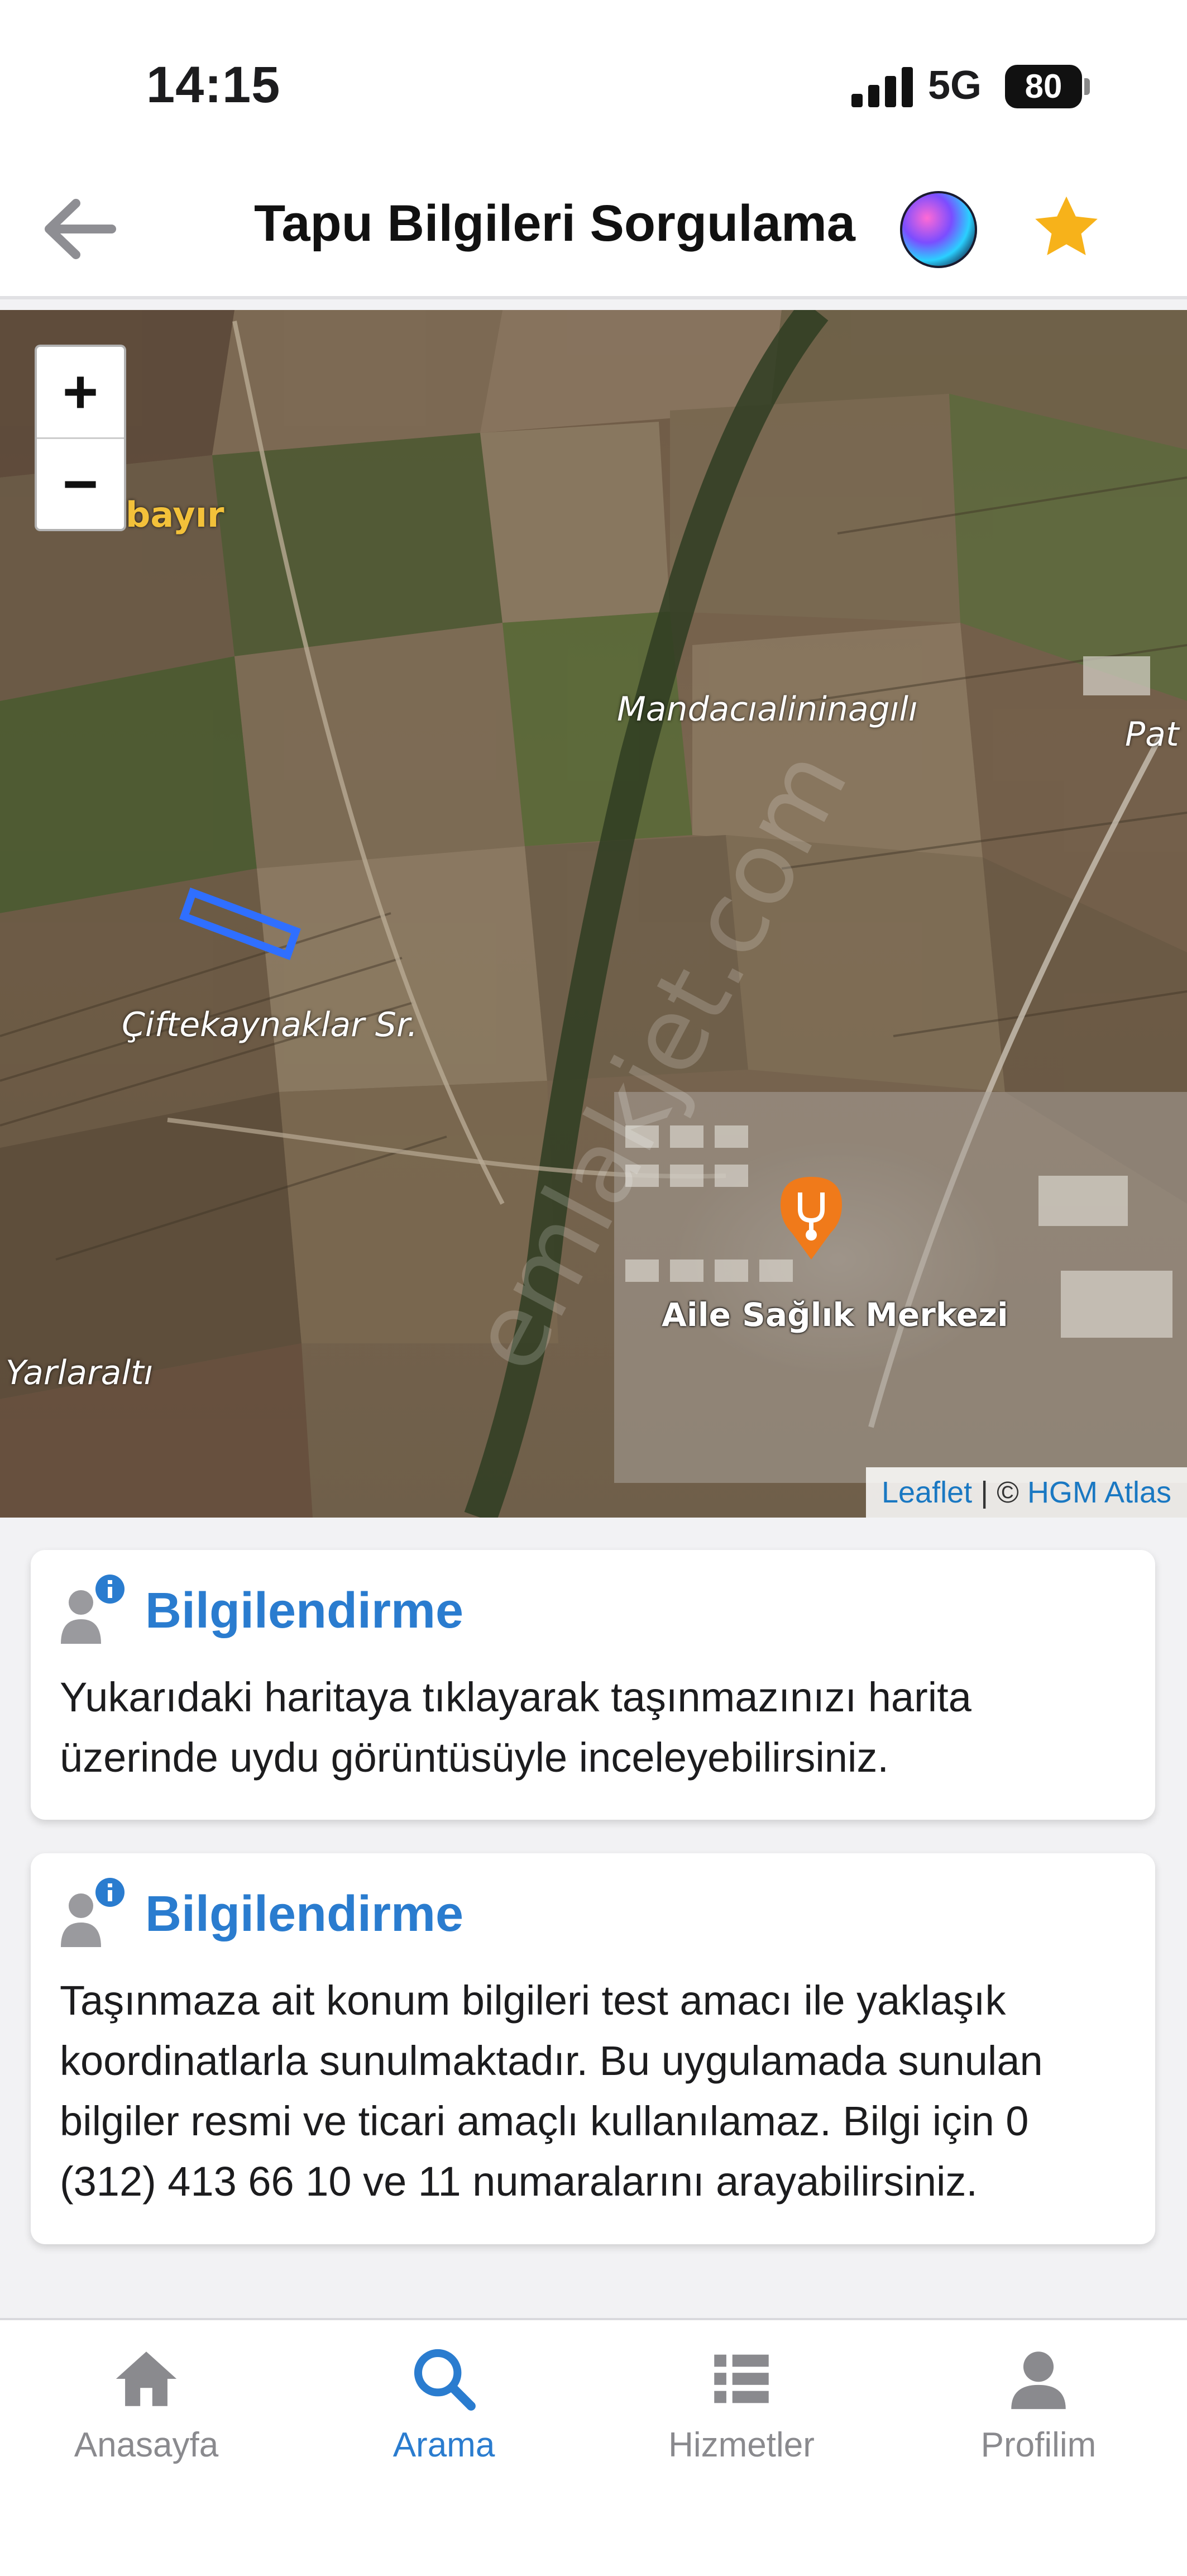  I want to click on status-bar: 14:15 5G 80, so click(593, 81).